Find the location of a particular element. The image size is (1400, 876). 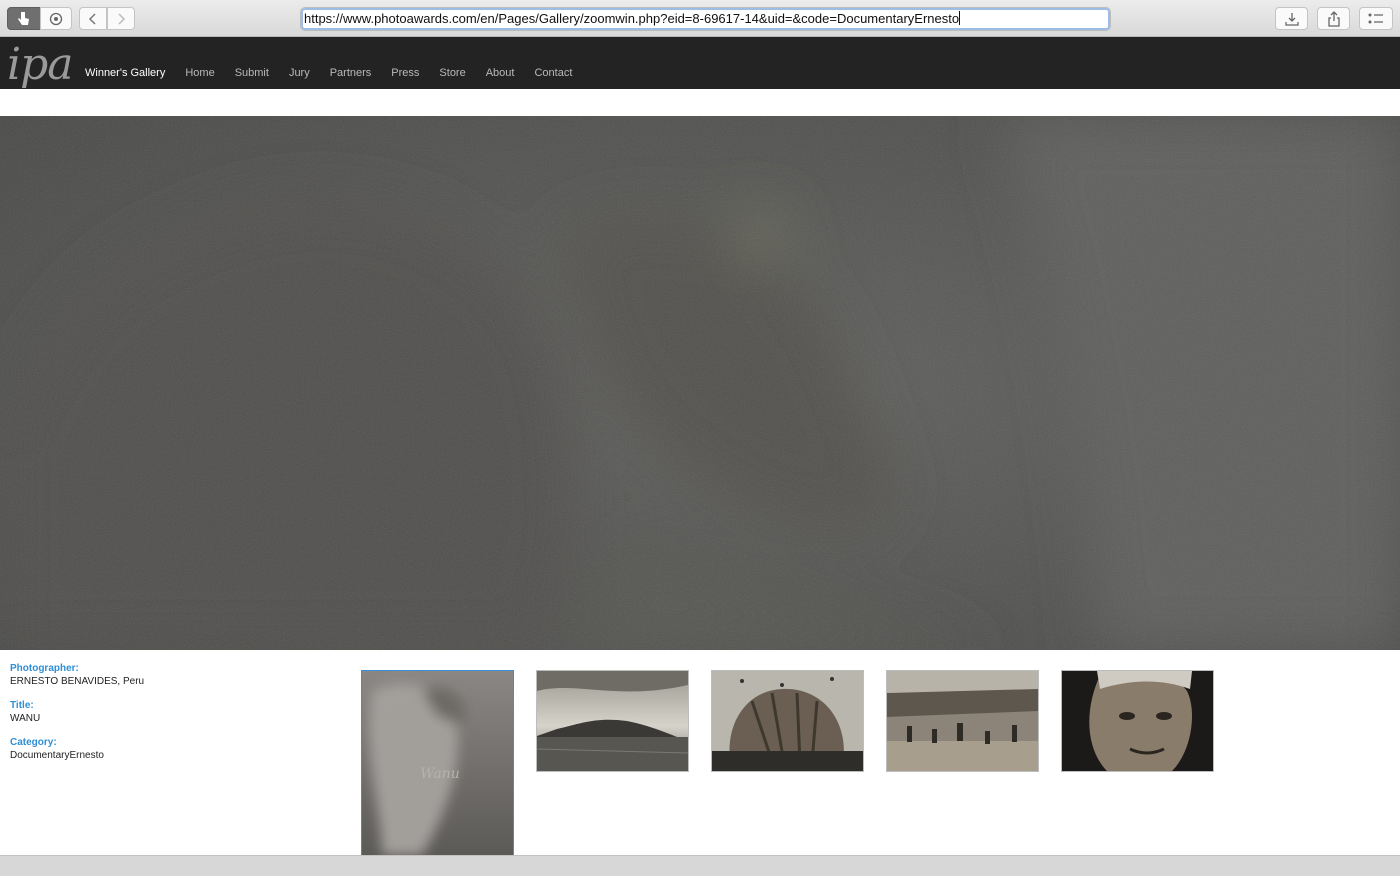

nav-contact: Contact is located at coordinates (553, 73).